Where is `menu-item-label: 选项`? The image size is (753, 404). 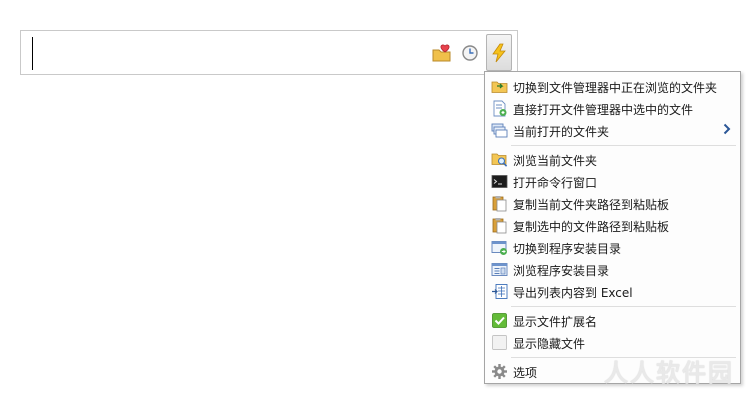 menu-item-label: 选项 is located at coordinates (525, 373).